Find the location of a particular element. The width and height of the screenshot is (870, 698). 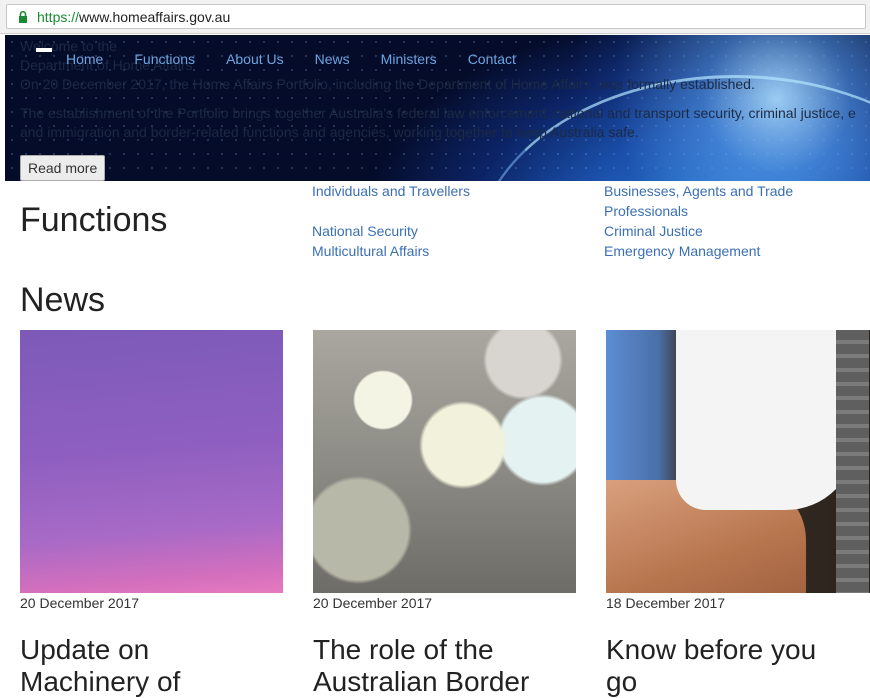

news-title: The role of the Australian Border is located at coordinates (444, 666).